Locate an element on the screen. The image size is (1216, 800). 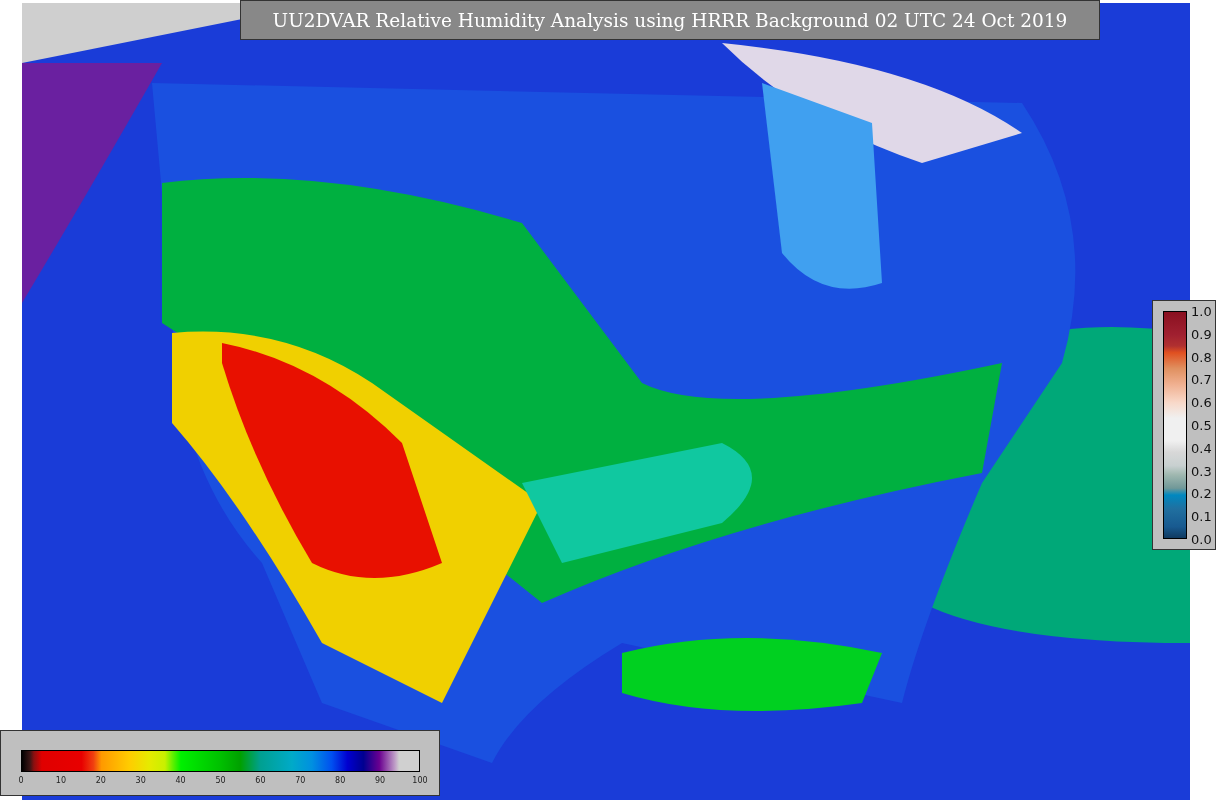
tick-label: 0.0 is located at coordinates (1201, 539).